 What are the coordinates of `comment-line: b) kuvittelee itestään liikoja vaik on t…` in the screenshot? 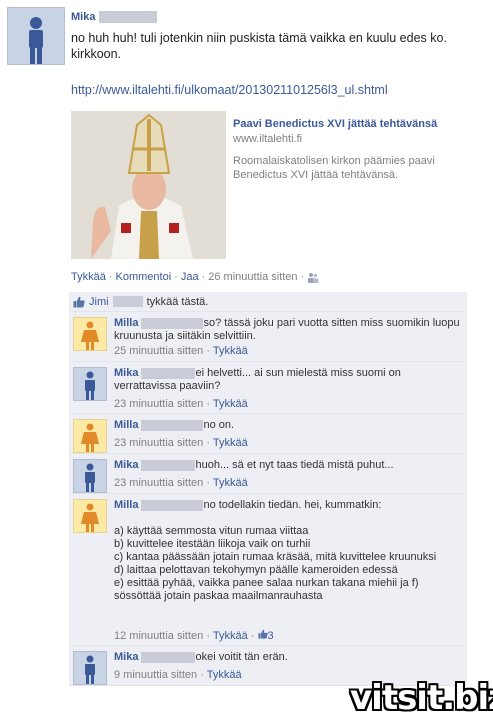 It's located at (212, 544).